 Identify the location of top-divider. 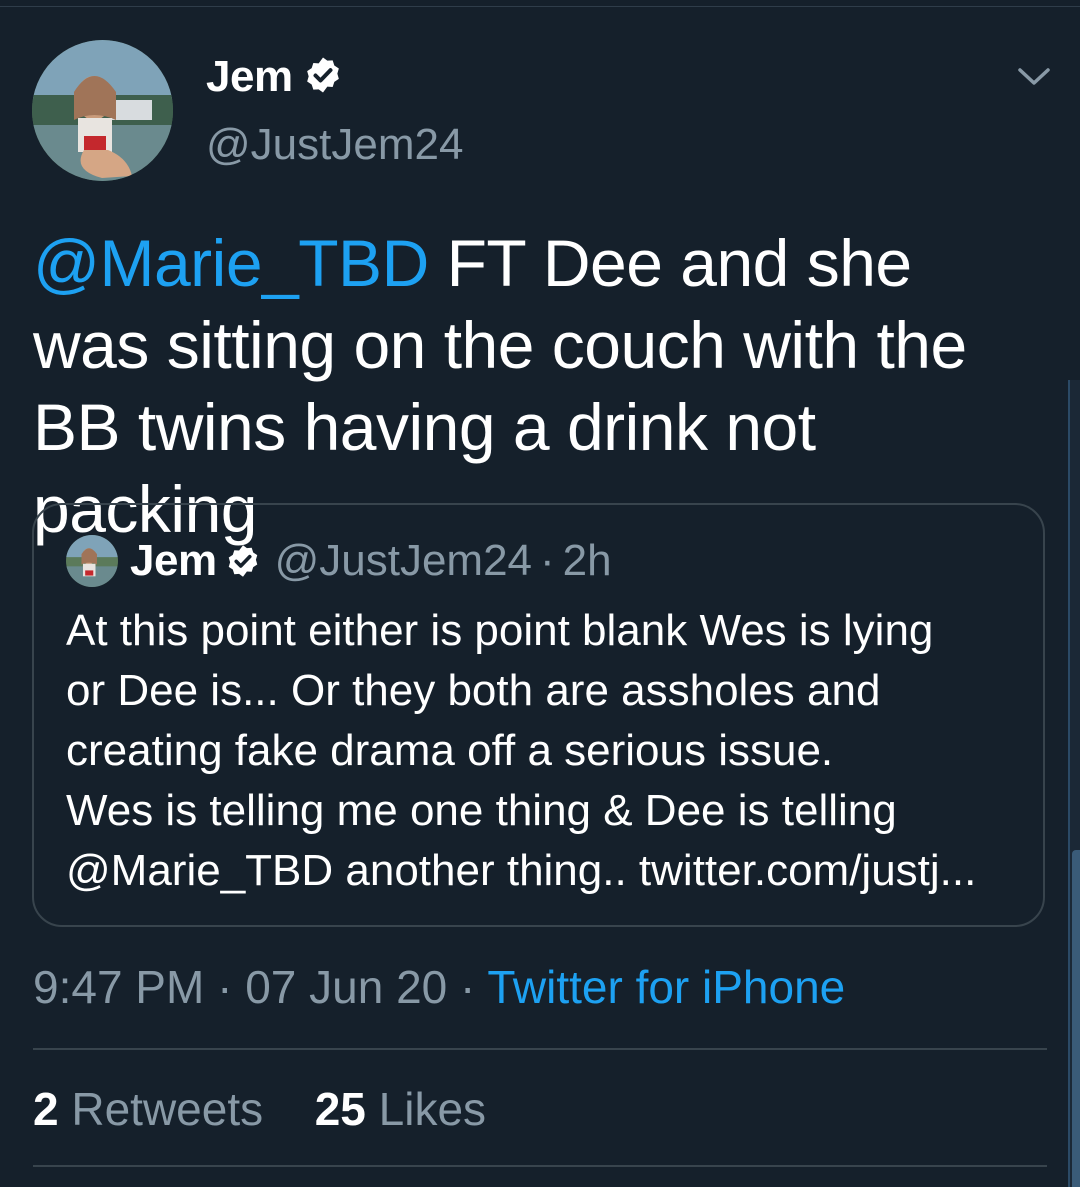
(540, 6).